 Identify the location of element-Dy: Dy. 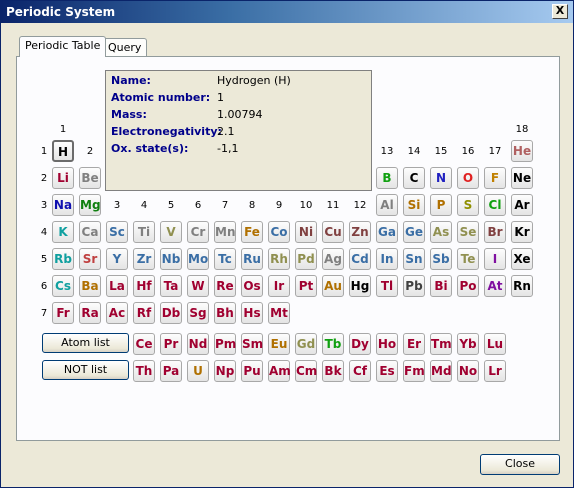
(360, 344).